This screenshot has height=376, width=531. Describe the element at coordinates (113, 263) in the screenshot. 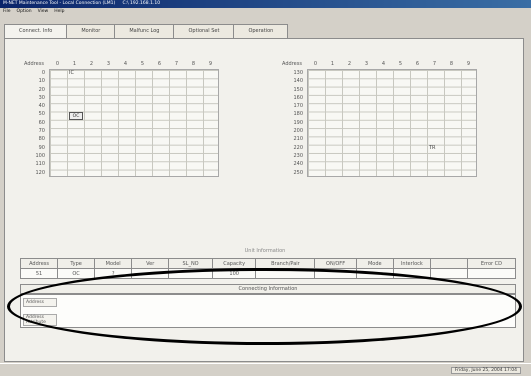

I see `unit-info-header-cell: Model` at that location.